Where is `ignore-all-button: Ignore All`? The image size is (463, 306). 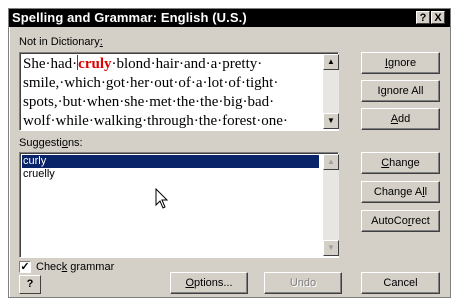 ignore-all-button: Ignore All is located at coordinates (400, 91).